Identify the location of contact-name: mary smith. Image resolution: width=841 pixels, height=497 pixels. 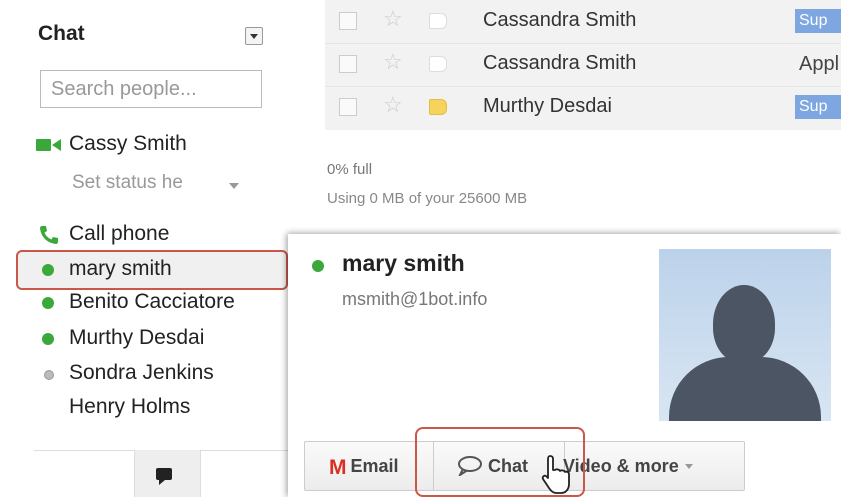
(120, 268).